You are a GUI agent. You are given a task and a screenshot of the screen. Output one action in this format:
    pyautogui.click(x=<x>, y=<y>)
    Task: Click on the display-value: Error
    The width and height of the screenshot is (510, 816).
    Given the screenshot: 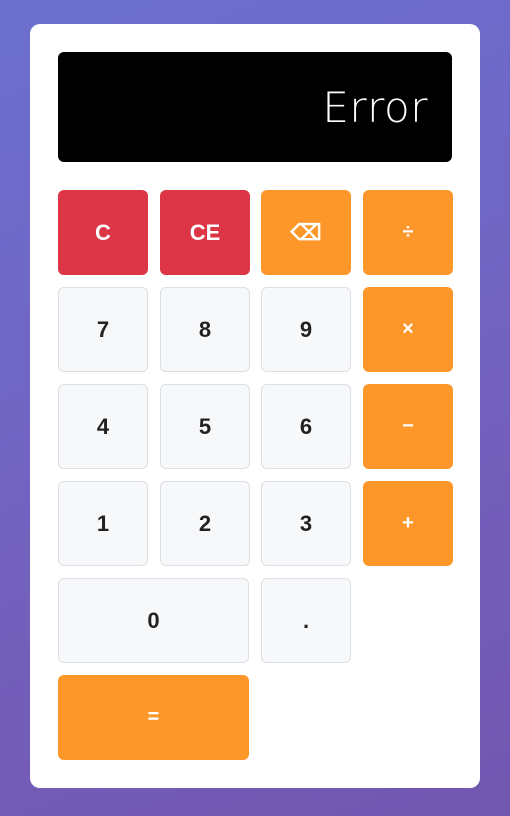 What is the action you would take?
    pyautogui.click(x=375, y=107)
    